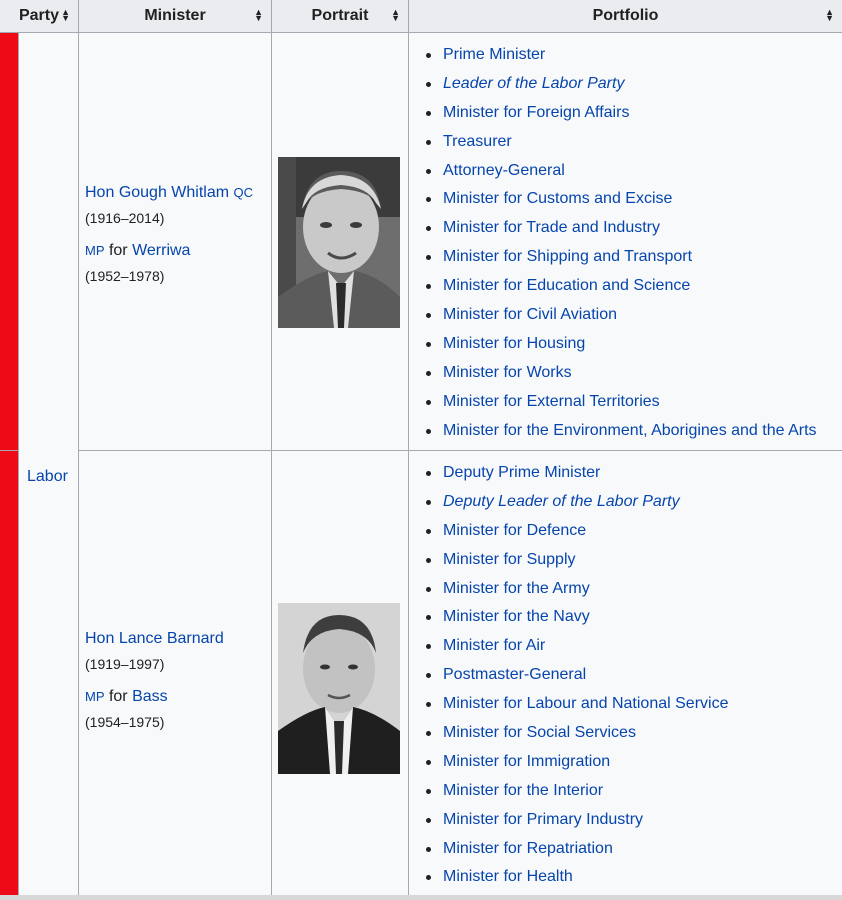 Image resolution: width=842 pixels, height=900 pixels. I want to click on portfolio-link: Minister for Works, so click(507, 372).